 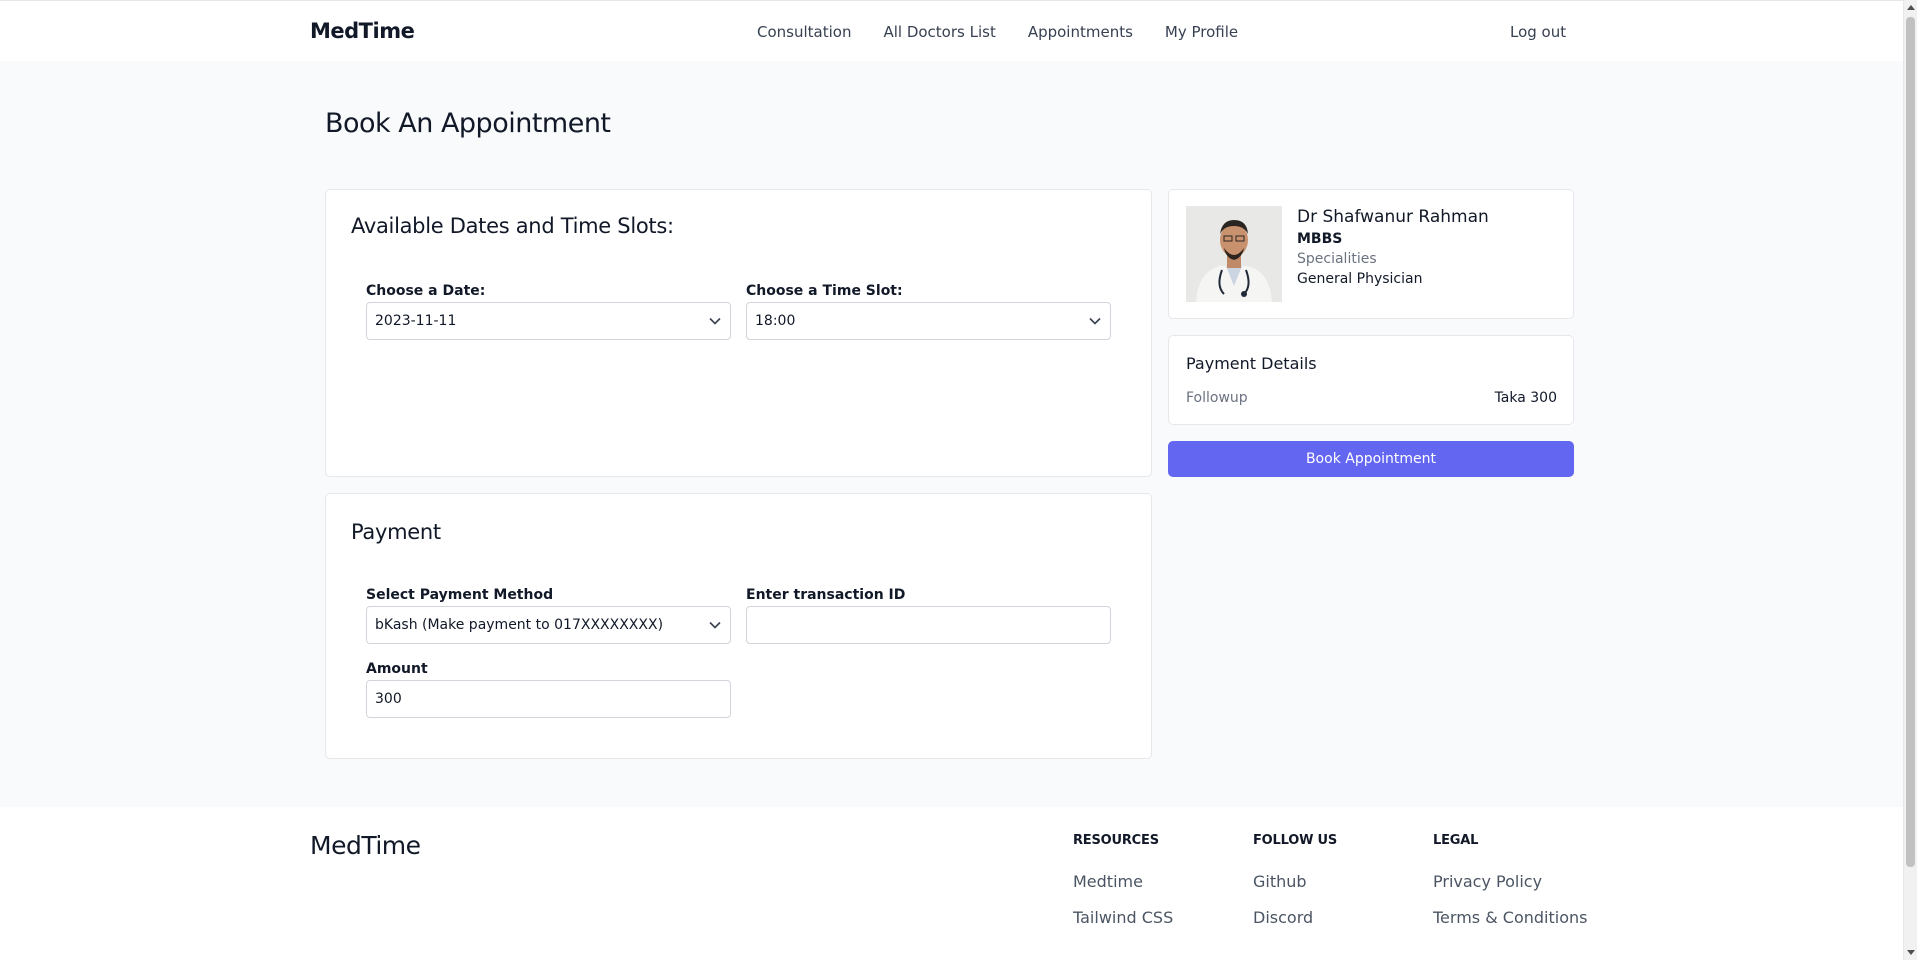 I want to click on nav-appointments: Appointments, so click(x=1080, y=32).